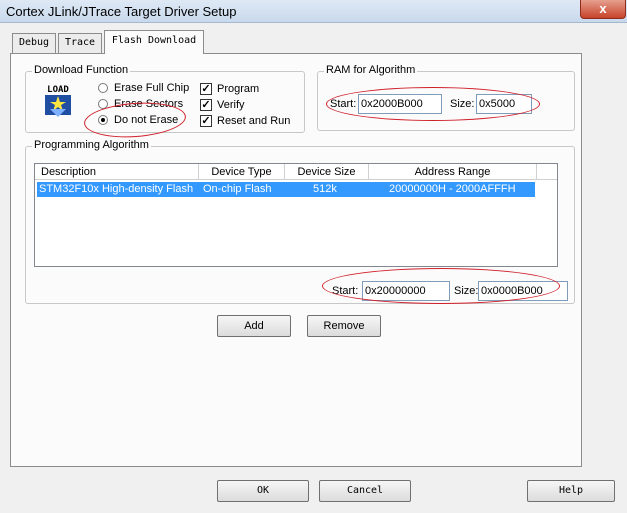  Describe the element at coordinates (237, 189) in the screenshot. I see `cell-device-type: On-chip Flash` at that location.